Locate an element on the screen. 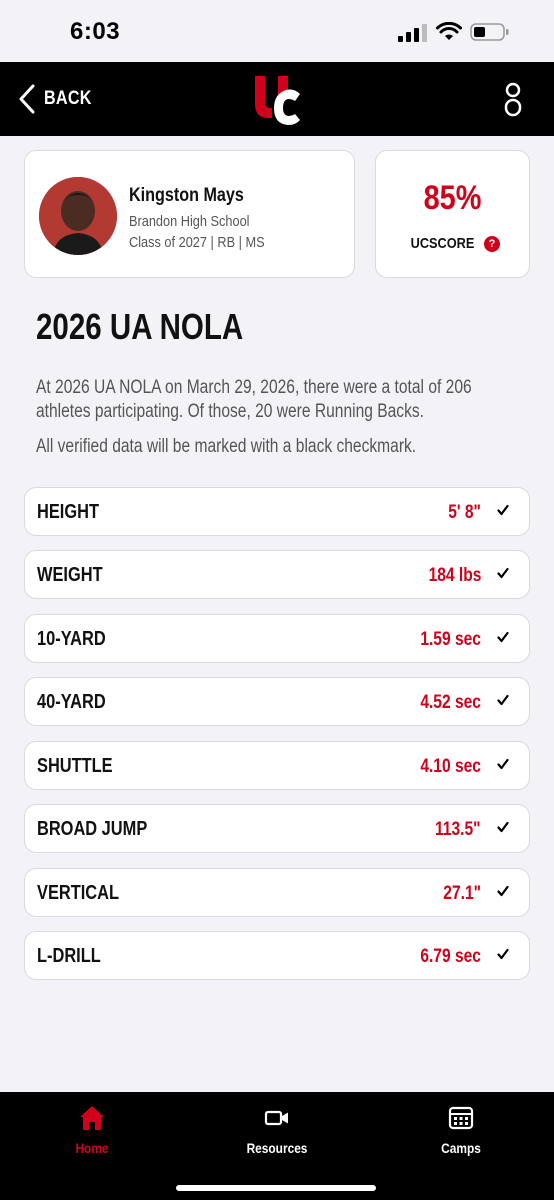 Image resolution: width=554 pixels, height=1200 pixels. metric-row-shuttle: SHUTTLE 4.10 sec is located at coordinates (277, 765).